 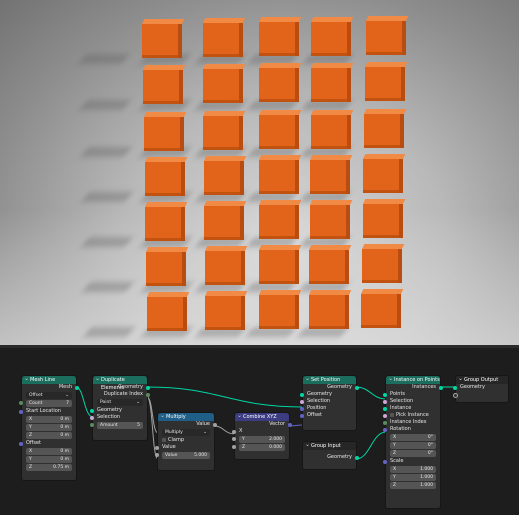 I want to click on offset-x-field: X0 m, so click(x=49, y=451).